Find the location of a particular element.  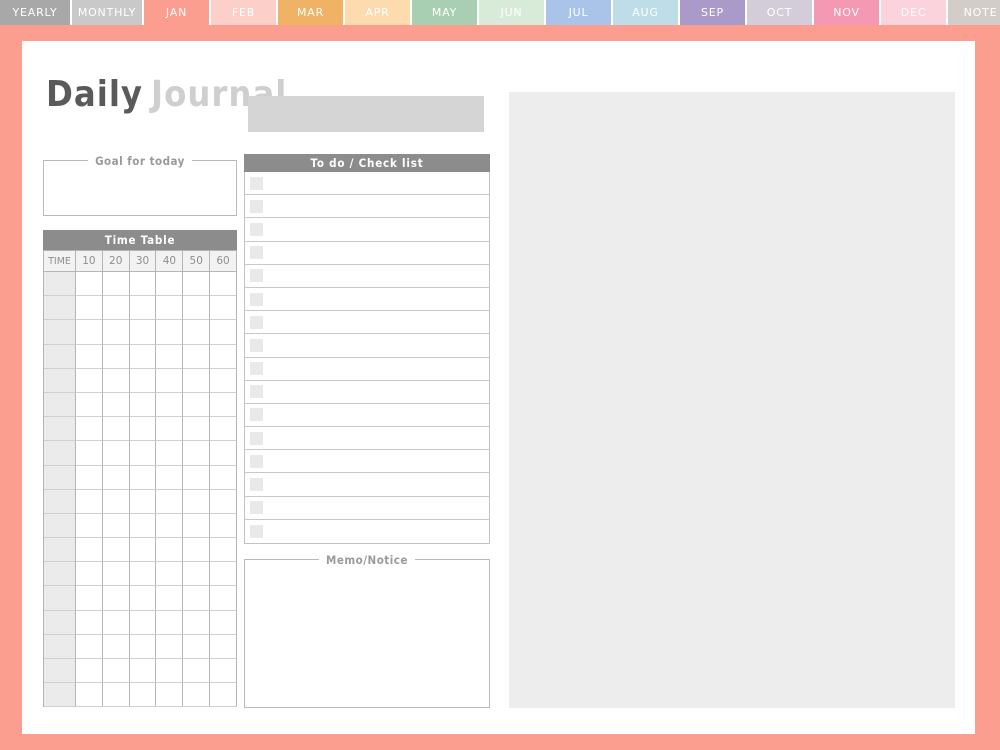

tab-aug: AUG is located at coordinates (645, 12).